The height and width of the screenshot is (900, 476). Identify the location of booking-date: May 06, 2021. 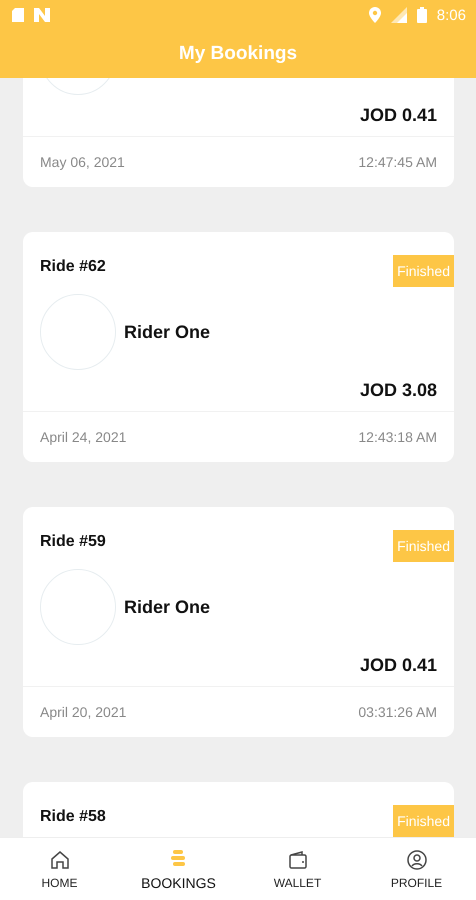
(82, 162).